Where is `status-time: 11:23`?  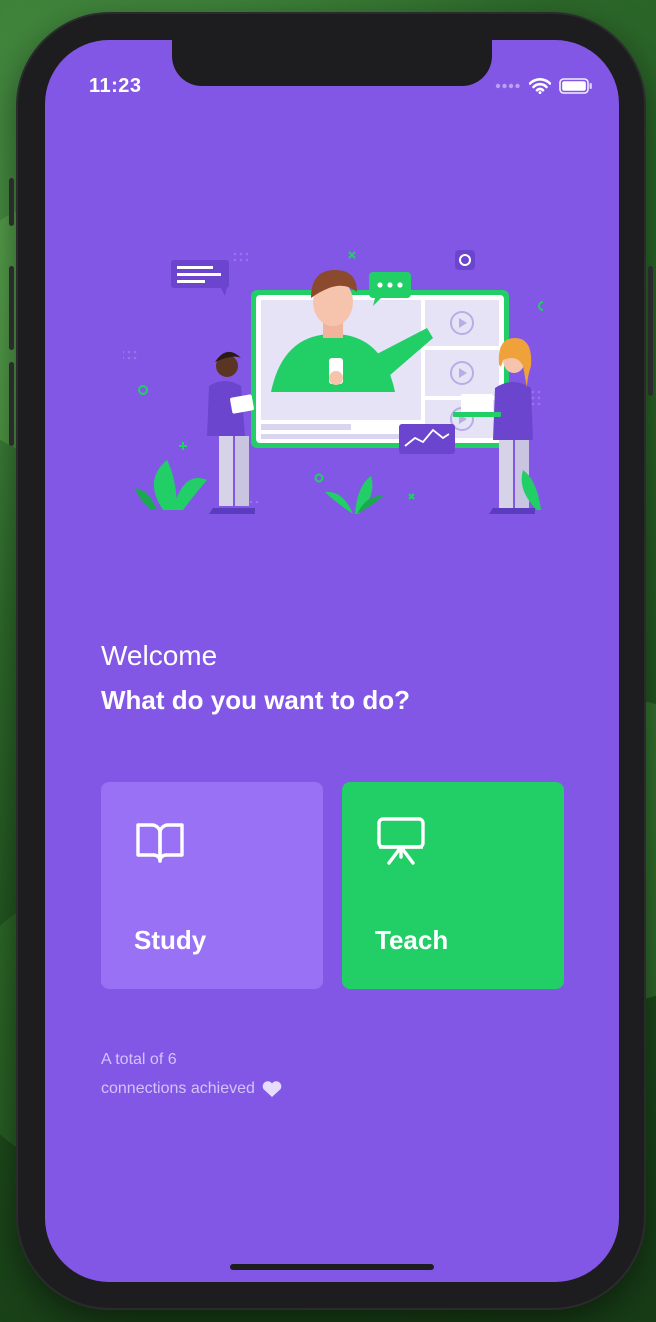
status-time: 11:23 is located at coordinates (115, 86).